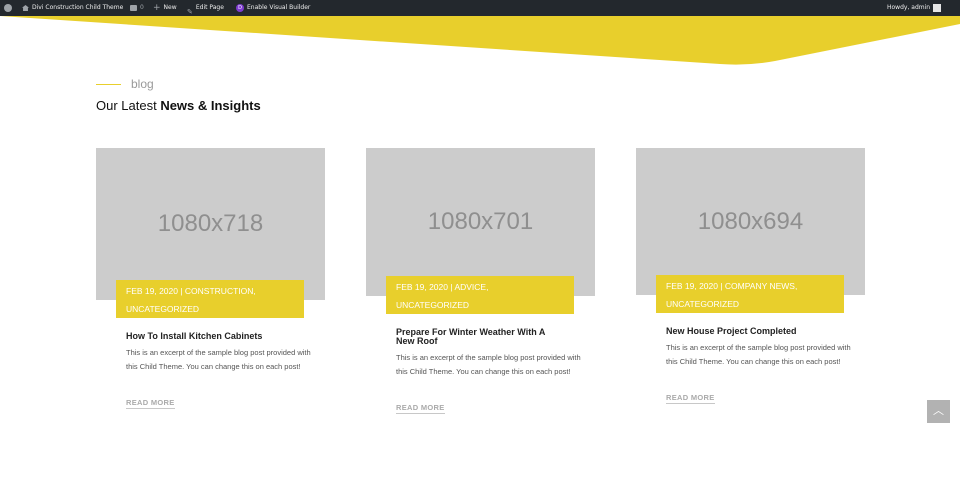 The height and width of the screenshot is (485, 960). I want to click on post-title: New House Project Completed, so click(751, 331).